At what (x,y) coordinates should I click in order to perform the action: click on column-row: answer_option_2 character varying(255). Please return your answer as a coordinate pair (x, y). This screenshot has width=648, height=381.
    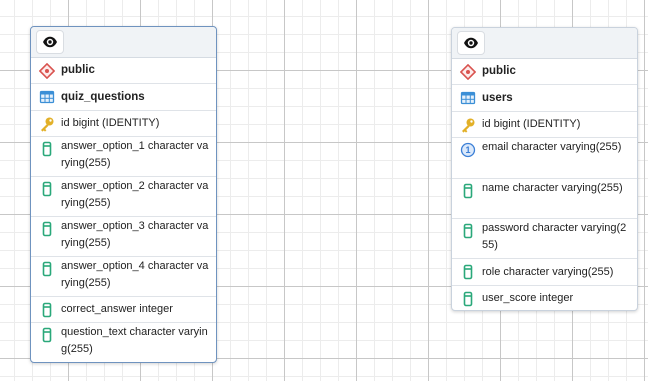
    Looking at the image, I should click on (123, 197).